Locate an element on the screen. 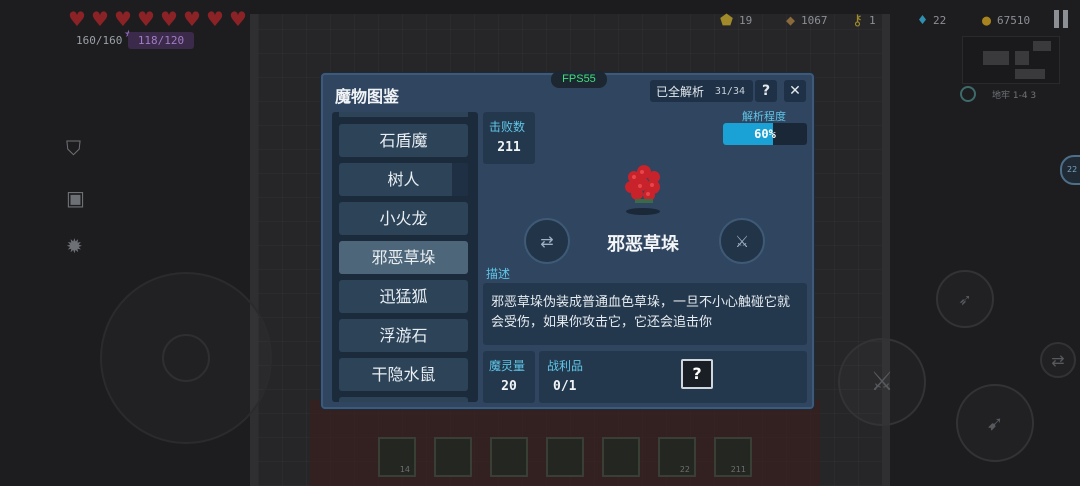  monster-shadow is located at coordinates (643, 211).